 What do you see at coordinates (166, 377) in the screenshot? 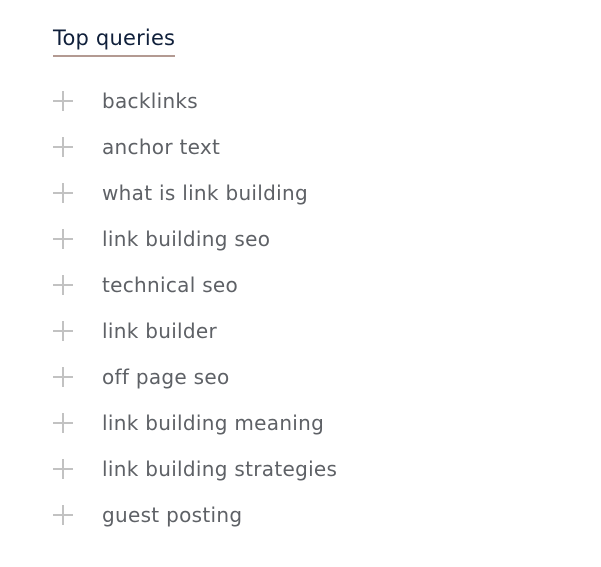
I see `query-label: off page seo` at bounding box center [166, 377].